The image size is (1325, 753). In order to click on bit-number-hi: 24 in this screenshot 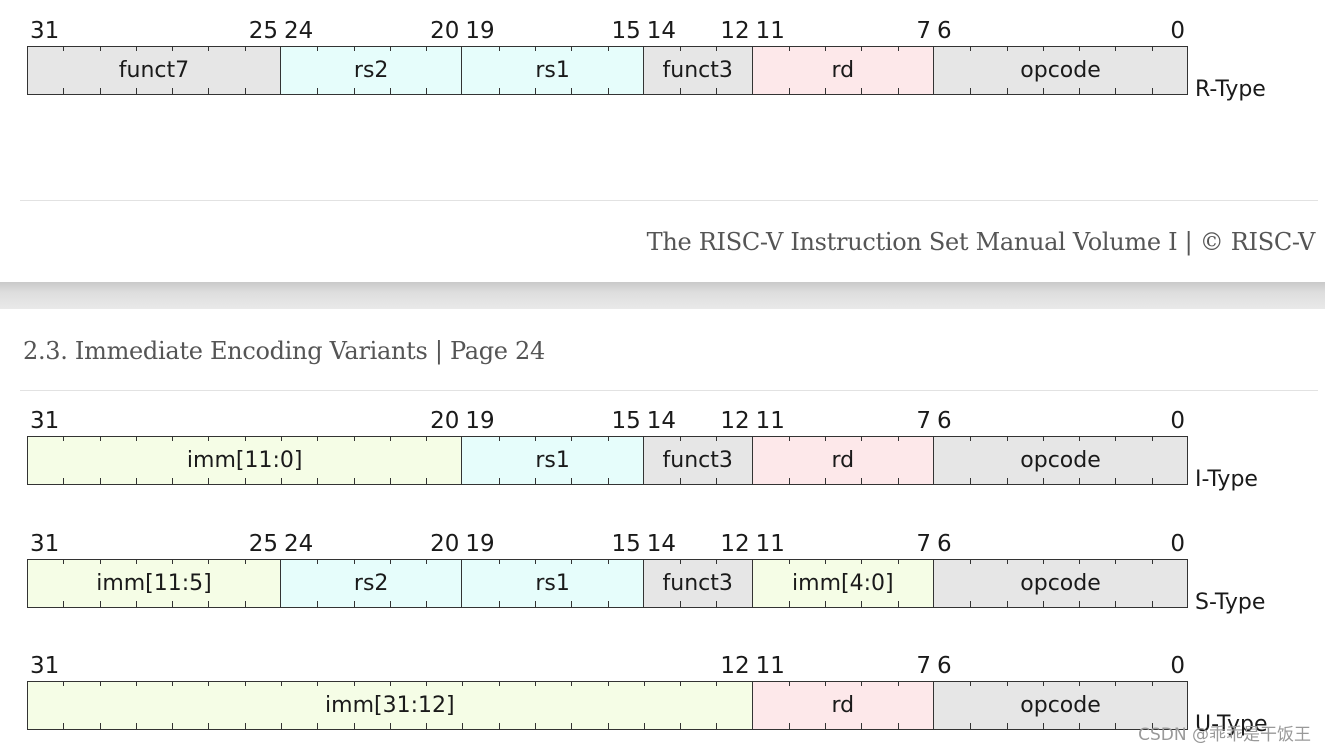, I will do `click(298, 544)`.